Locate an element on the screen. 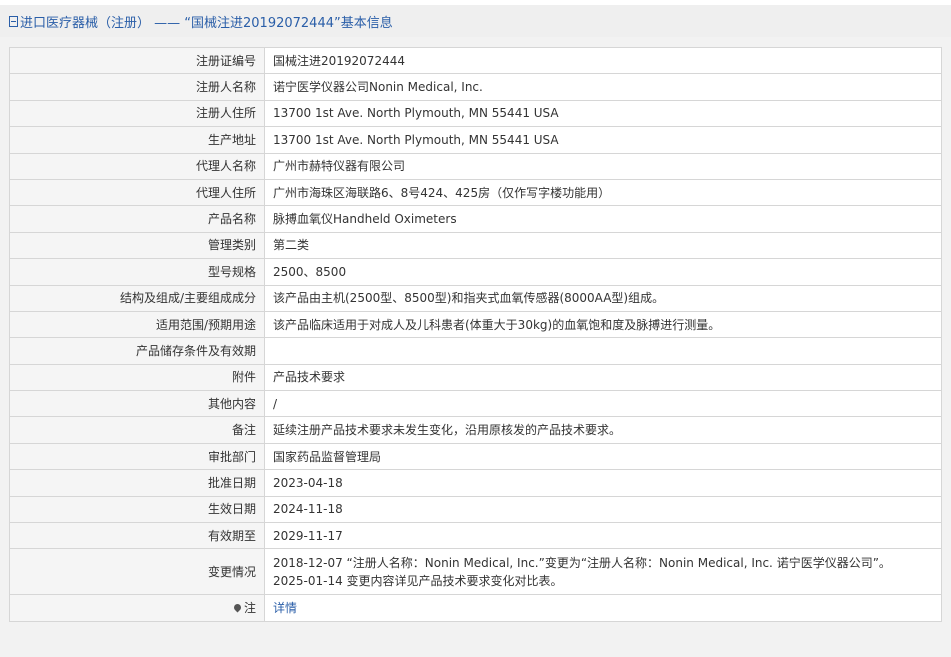  row-value: 国家药品监督管理局 is located at coordinates (603, 456).